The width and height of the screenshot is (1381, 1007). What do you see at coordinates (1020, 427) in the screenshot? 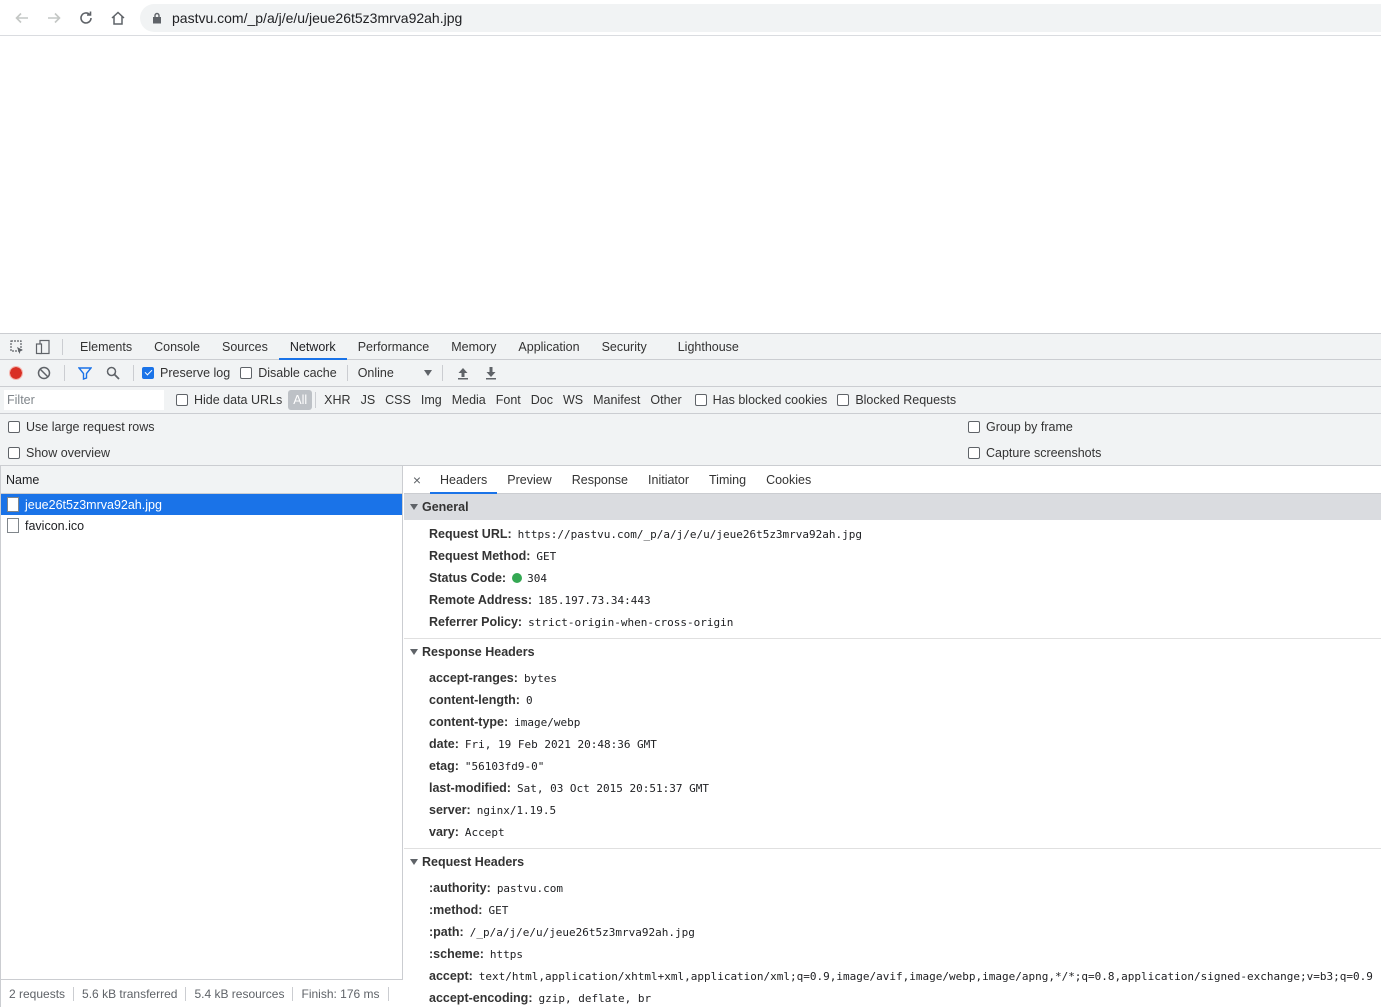
I see `group-by-frame-checkbox: Group by frame` at bounding box center [1020, 427].